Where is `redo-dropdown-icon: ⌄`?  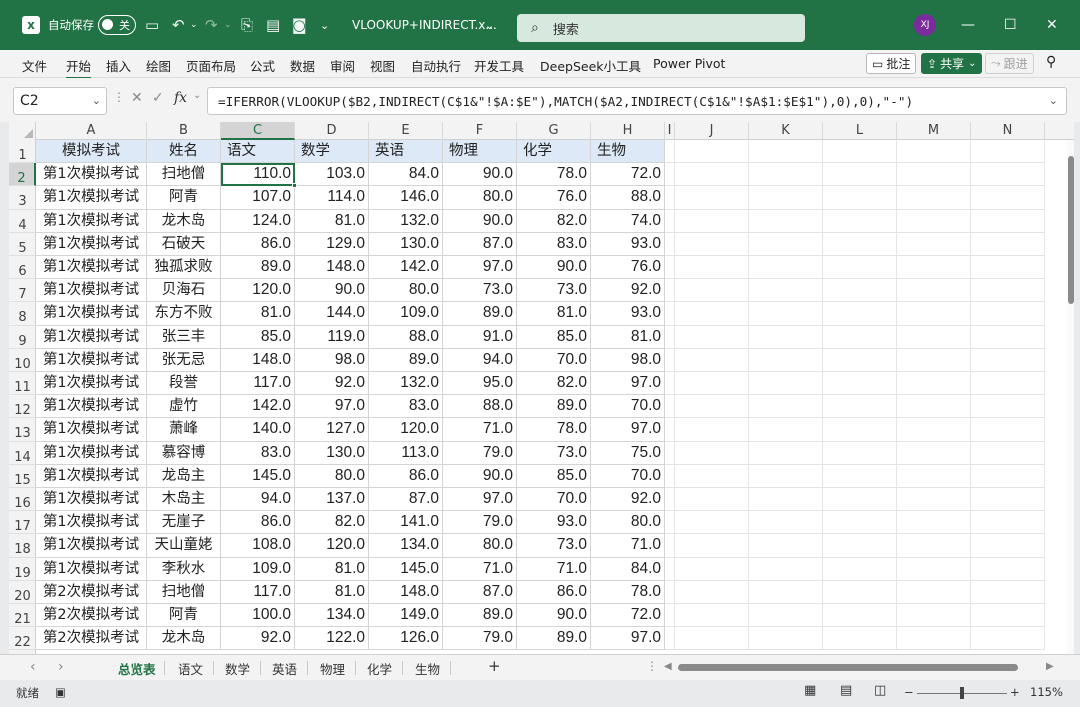 redo-dropdown-icon: ⌄ is located at coordinates (228, 25).